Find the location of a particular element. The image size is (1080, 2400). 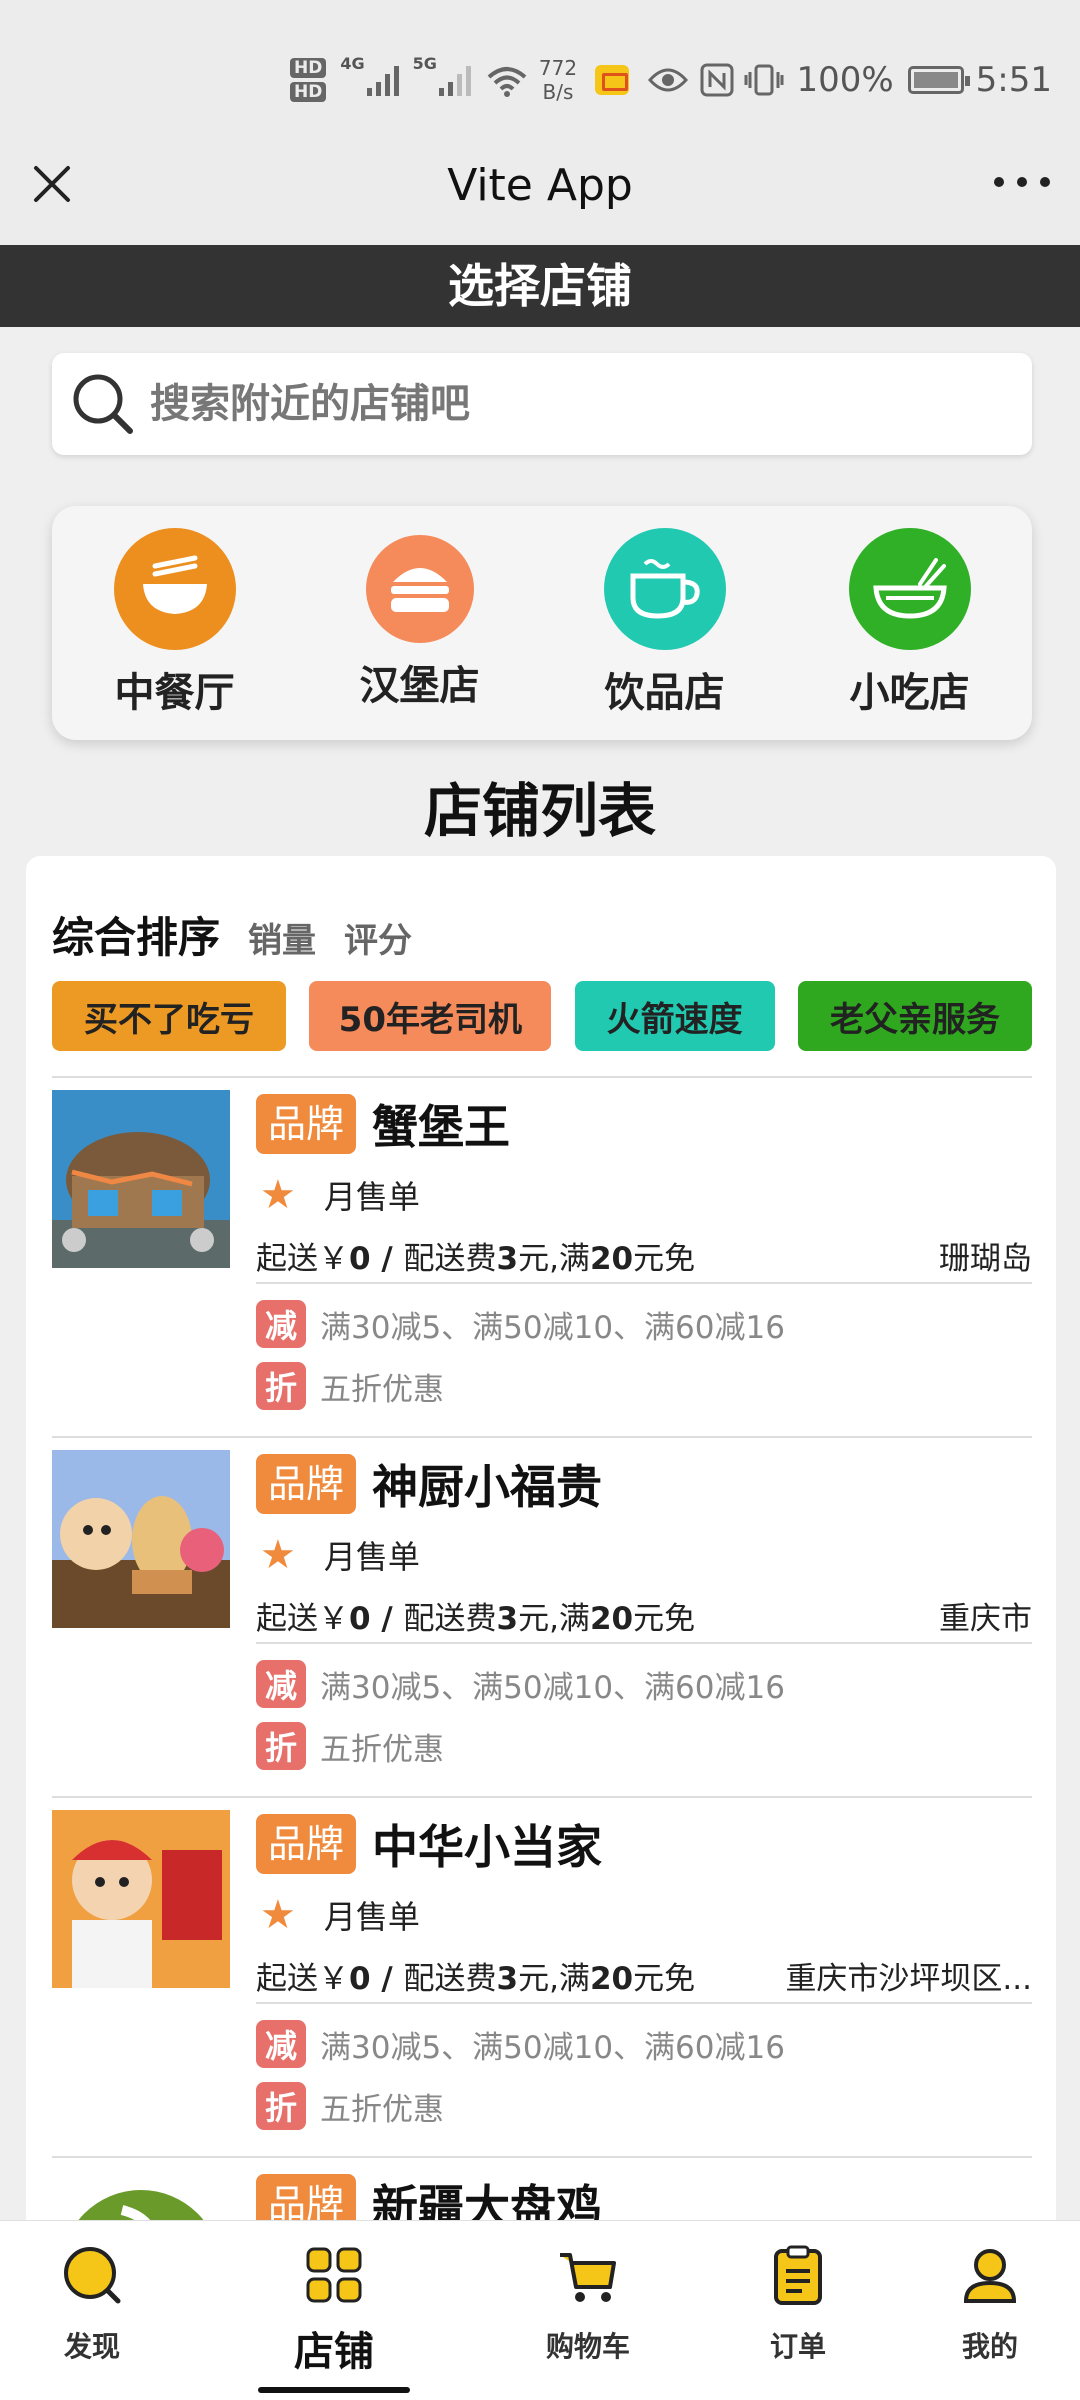

message-icon is located at coordinates (612, 80).